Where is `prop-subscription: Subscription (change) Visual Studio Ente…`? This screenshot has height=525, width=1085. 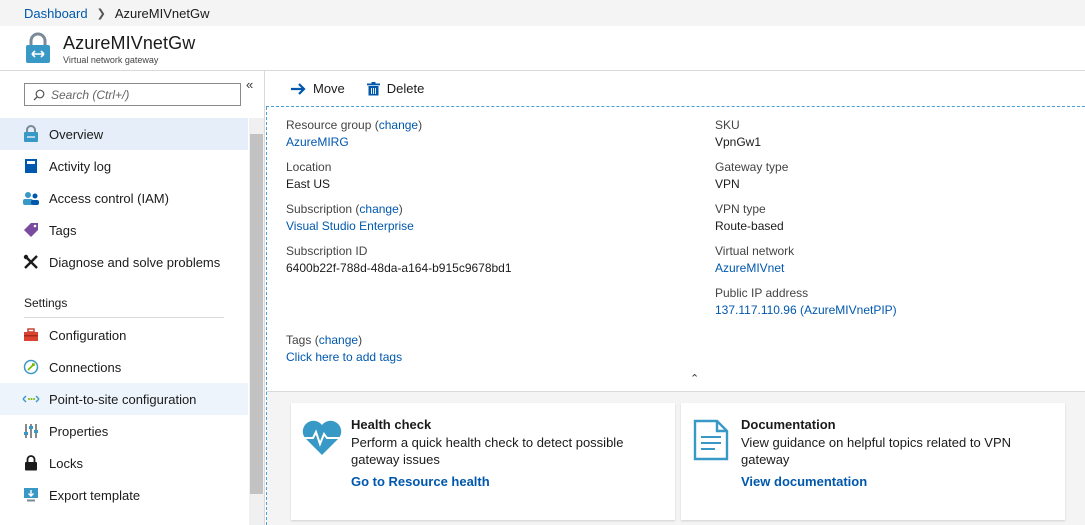
prop-subscription: Subscription (change) Visual Studio Ente… is located at coordinates (350, 217).